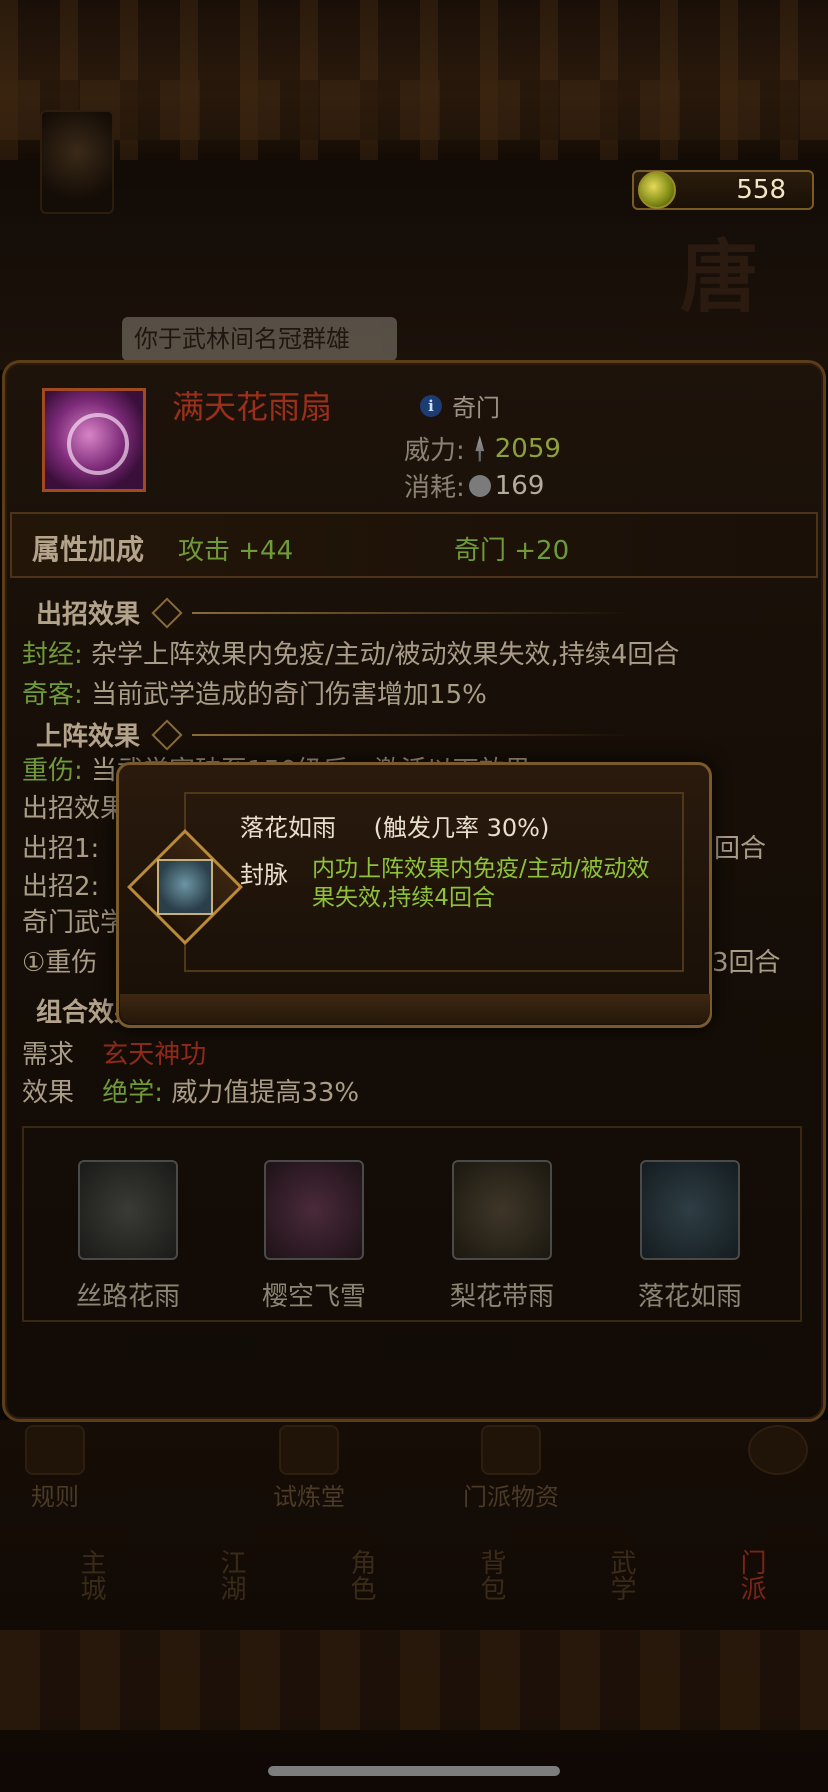 Image resolution: width=828 pixels, height=1792 pixels. I want to click on cost-value: 169, so click(519, 485).